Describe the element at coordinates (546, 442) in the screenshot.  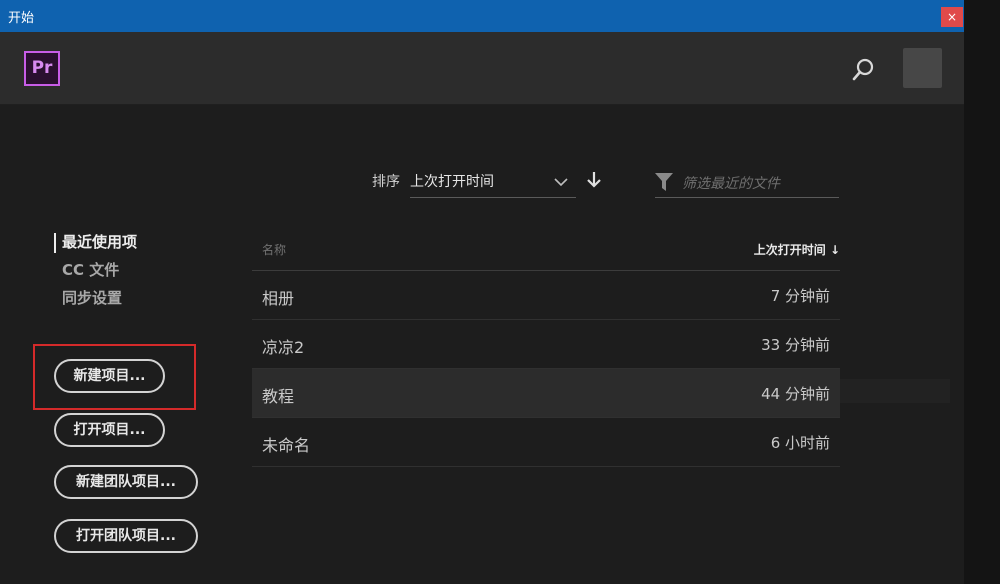
I see `table-row: 未命名 6 小时前` at that location.